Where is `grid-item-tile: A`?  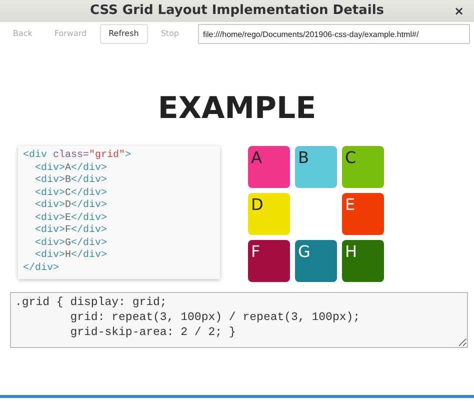
grid-item-tile: A is located at coordinates (269, 167).